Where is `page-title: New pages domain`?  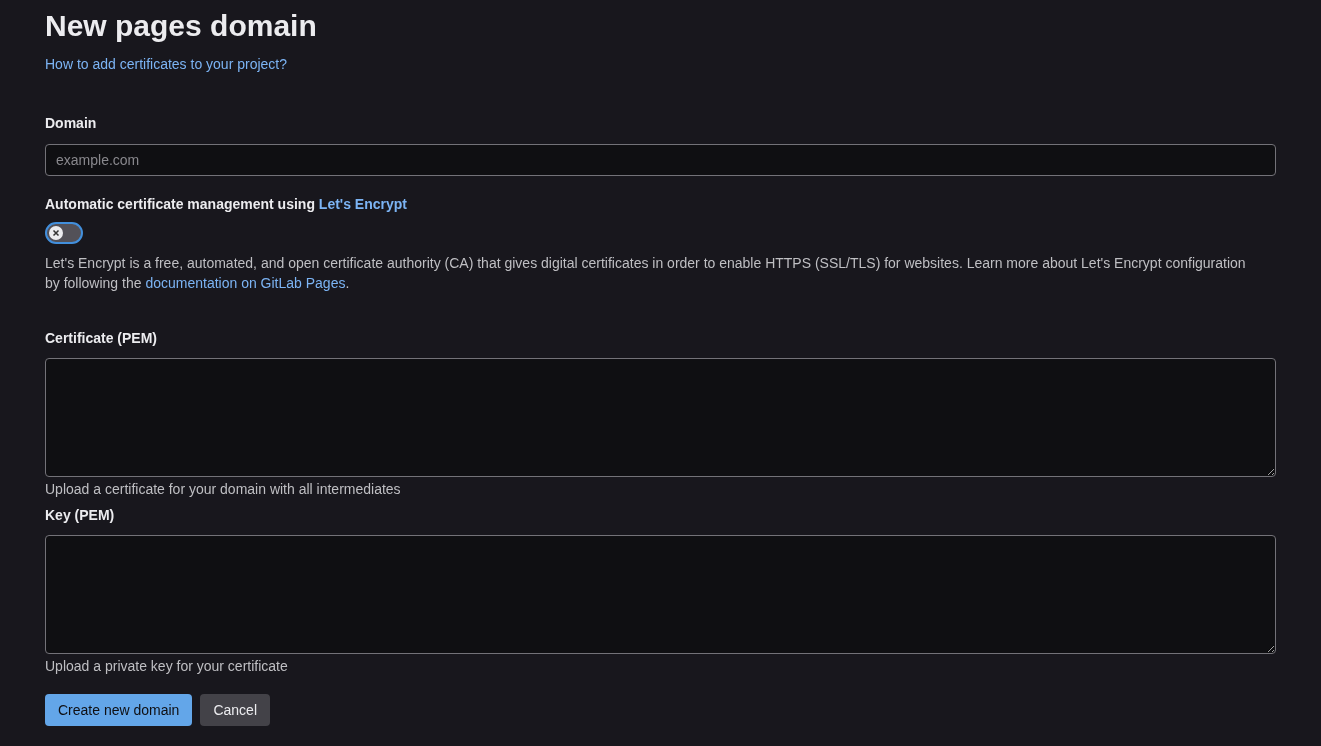 page-title: New pages domain is located at coordinates (181, 26).